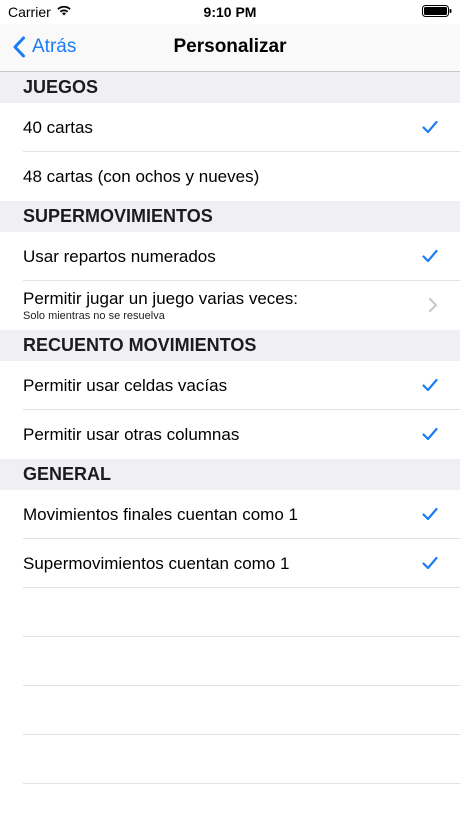  I want to click on section-header-juegos: JUEGOS, so click(230, 87).